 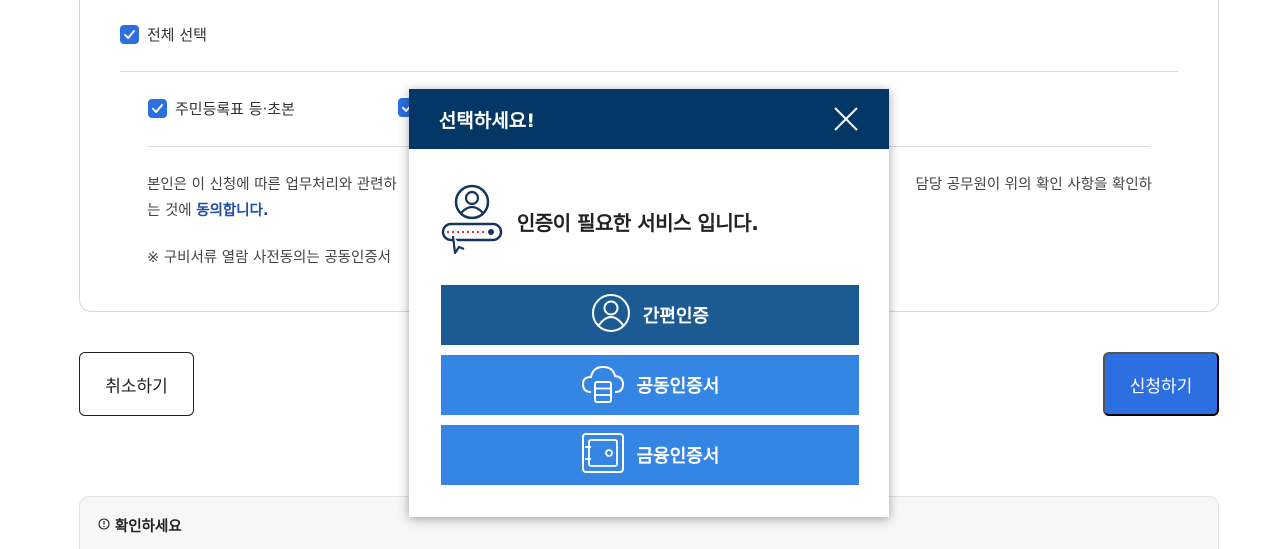 I want to click on checkbox-resident-registration: 주민등록표 등·초본, so click(x=221, y=108).